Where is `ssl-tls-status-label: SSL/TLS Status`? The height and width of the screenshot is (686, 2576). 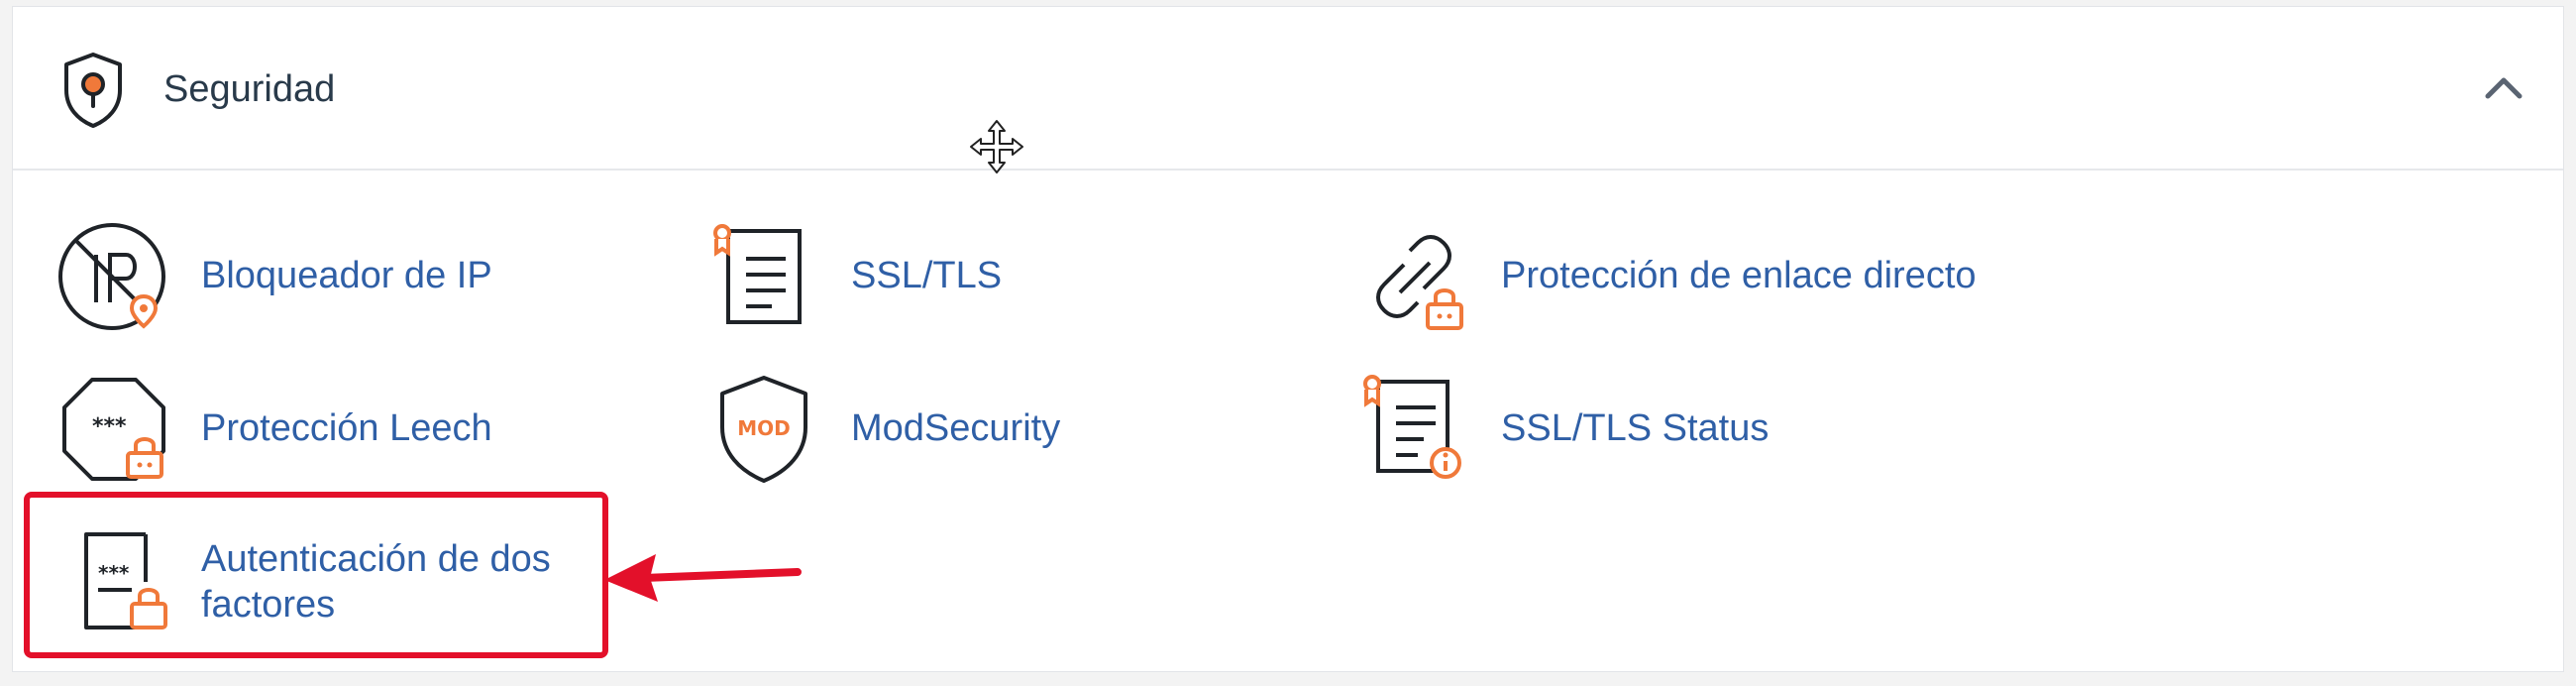 ssl-tls-status-label: SSL/TLS Status is located at coordinates (1635, 428).